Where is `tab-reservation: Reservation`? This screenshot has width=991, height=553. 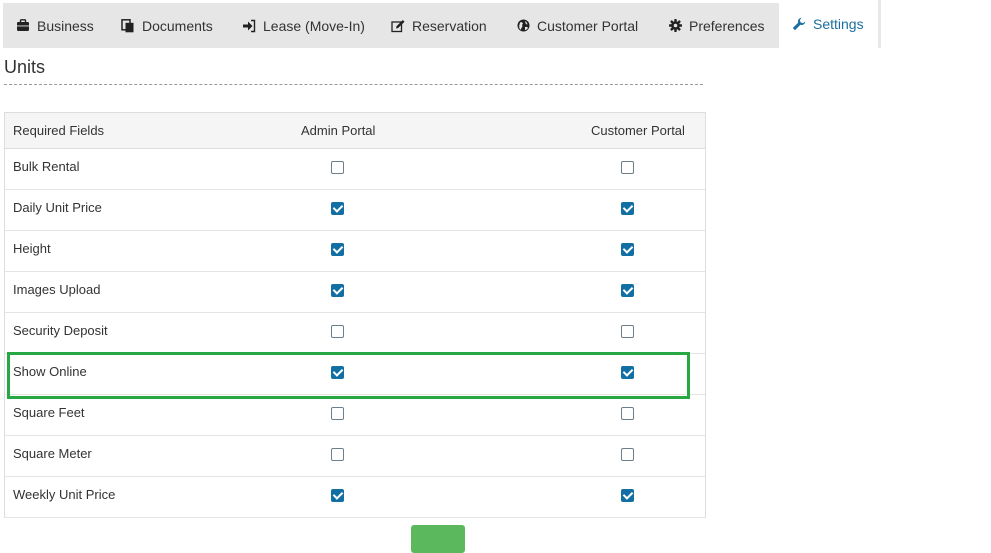 tab-reservation: Reservation is located at coordinates (439, 25).